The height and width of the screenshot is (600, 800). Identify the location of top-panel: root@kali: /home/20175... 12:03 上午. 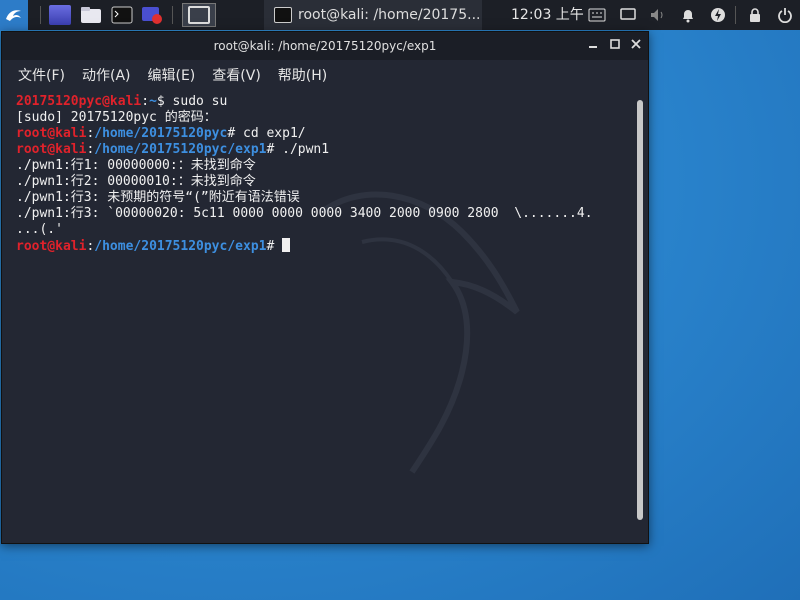
(400, 15).